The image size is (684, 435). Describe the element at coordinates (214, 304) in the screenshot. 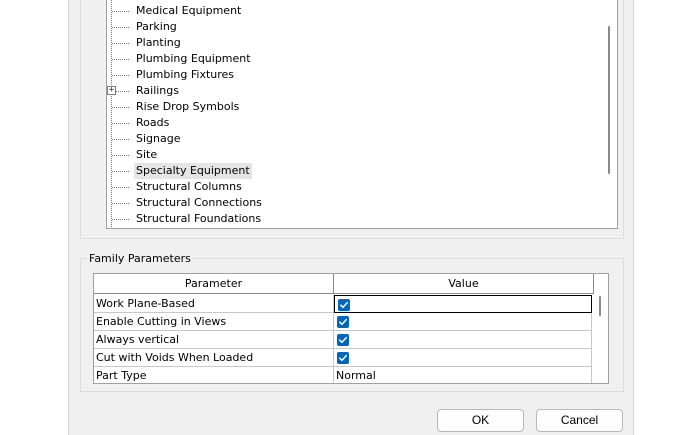

I see `parameter-name-cell: Work Plane-Based` at that location.